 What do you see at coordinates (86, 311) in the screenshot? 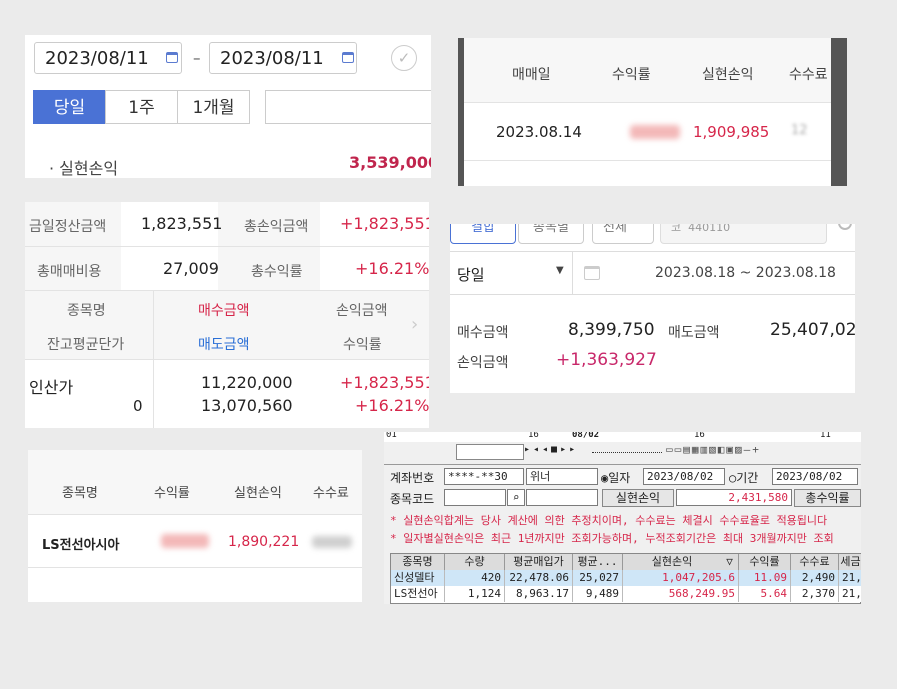
I see `col-stock-name: 종목명` at bounding box center [86, 311].